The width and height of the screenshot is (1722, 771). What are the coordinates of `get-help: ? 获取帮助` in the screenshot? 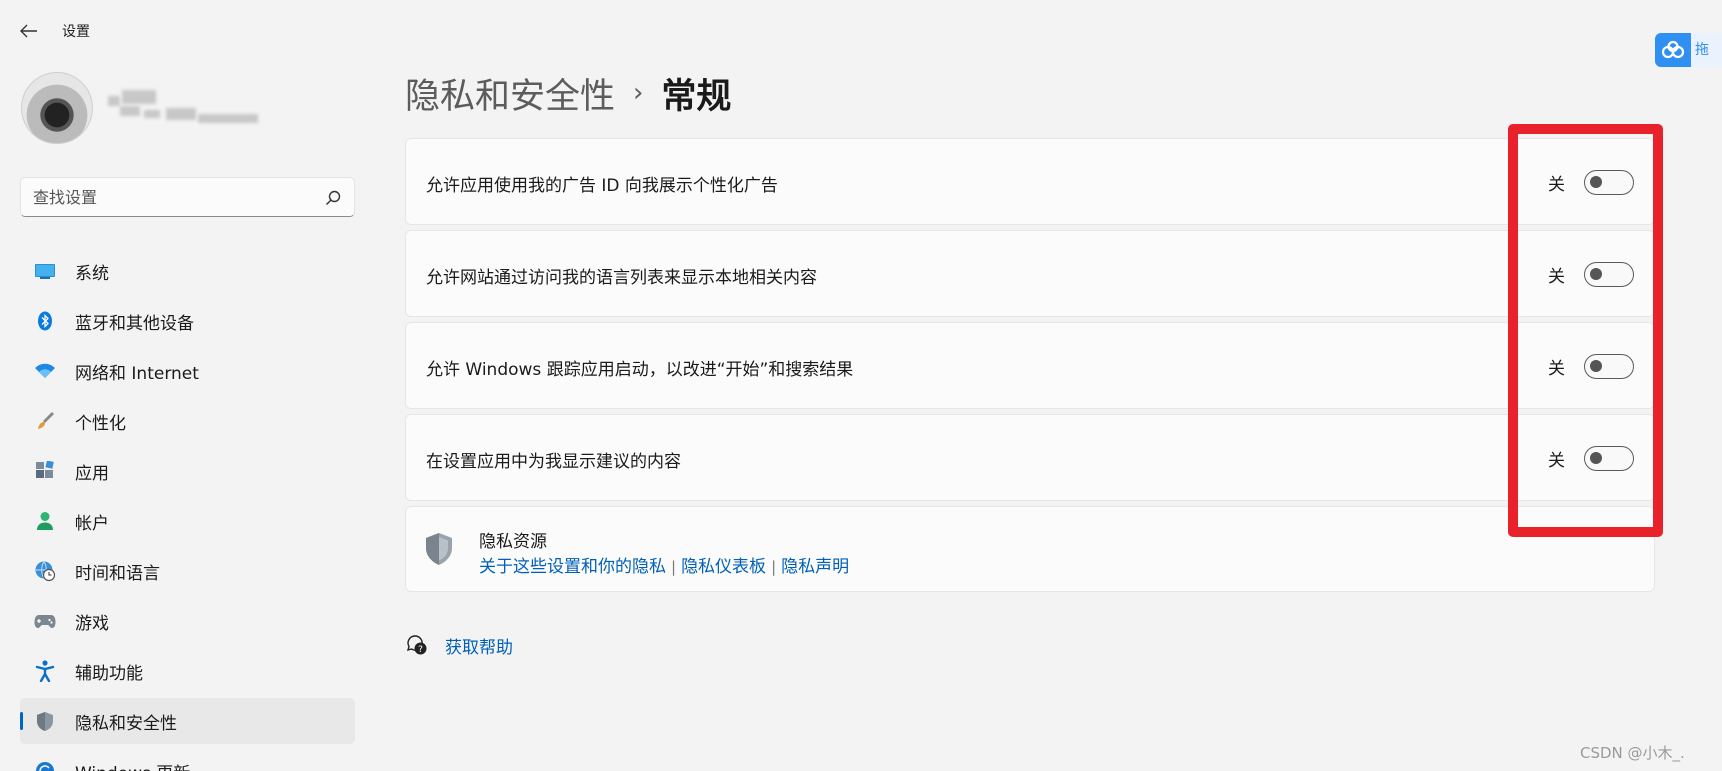 It's located at (459, 645).